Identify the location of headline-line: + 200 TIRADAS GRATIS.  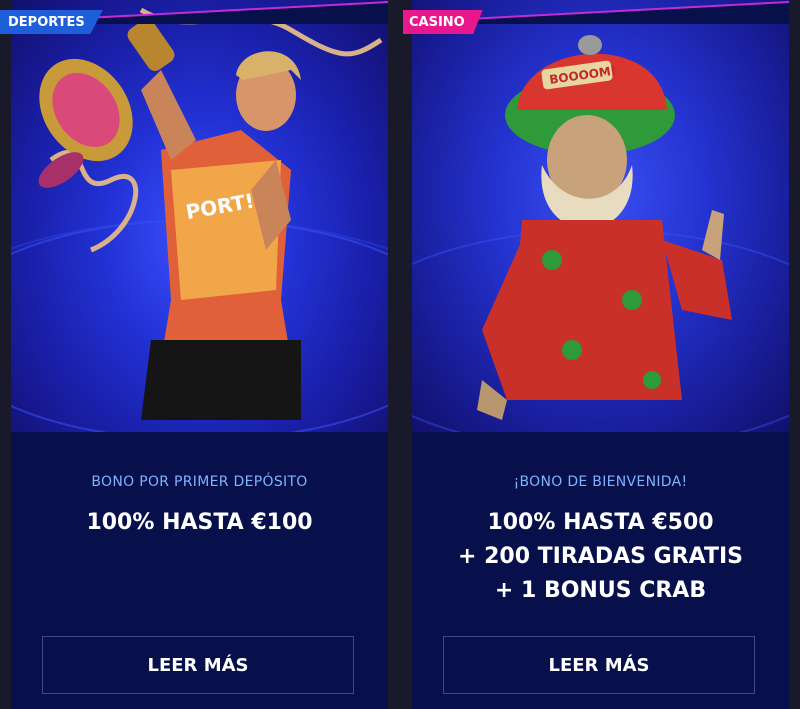
(600, 556).